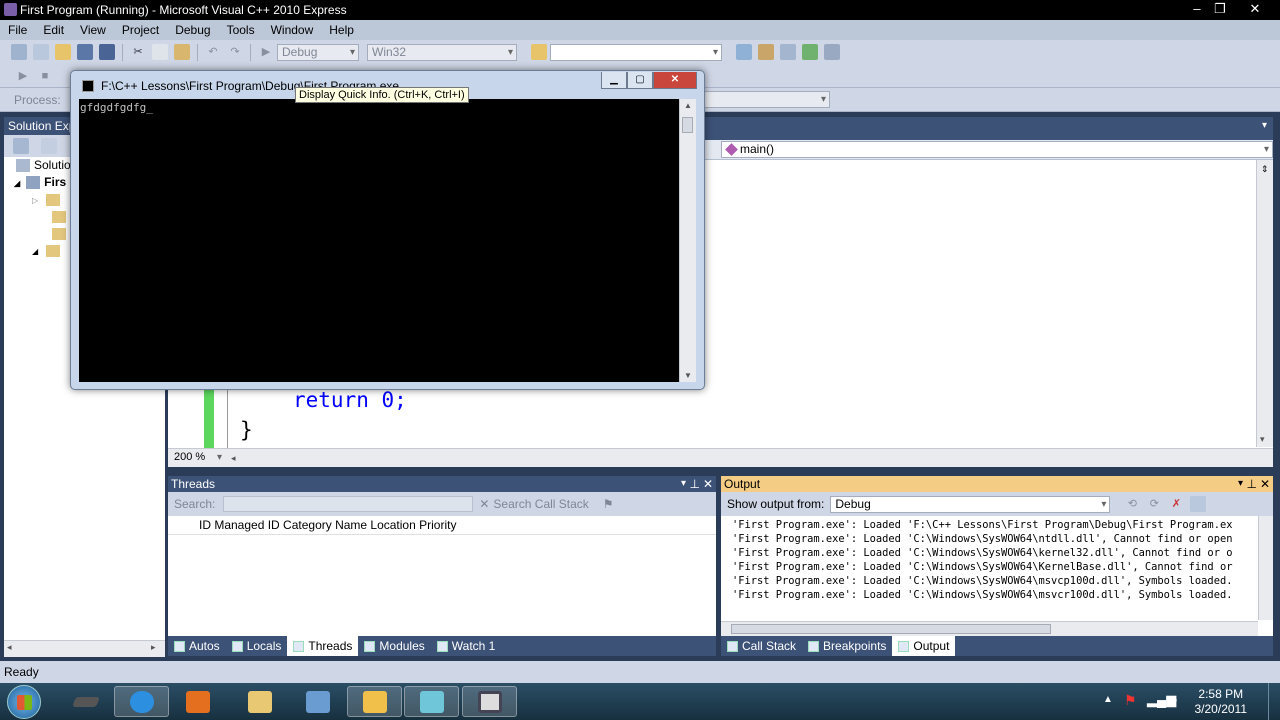  Describe the element at coordinates (266, 52) in the screenshot. I see `start-debugging-icon: ▶` at that location.